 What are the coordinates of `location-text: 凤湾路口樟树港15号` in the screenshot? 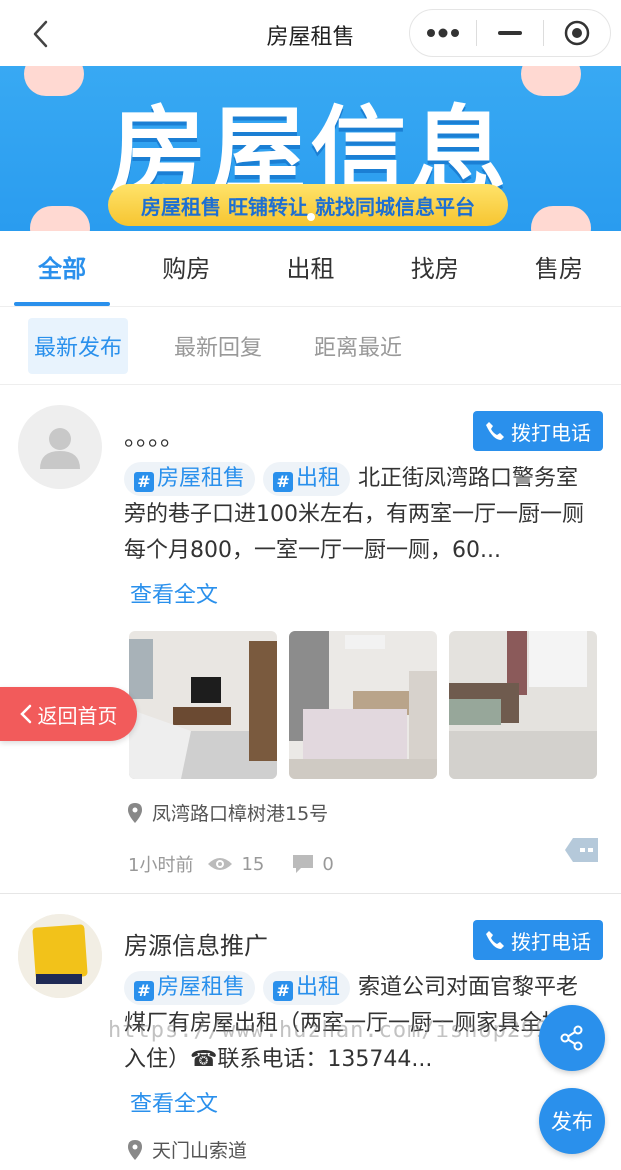 It's located at (240, 814).